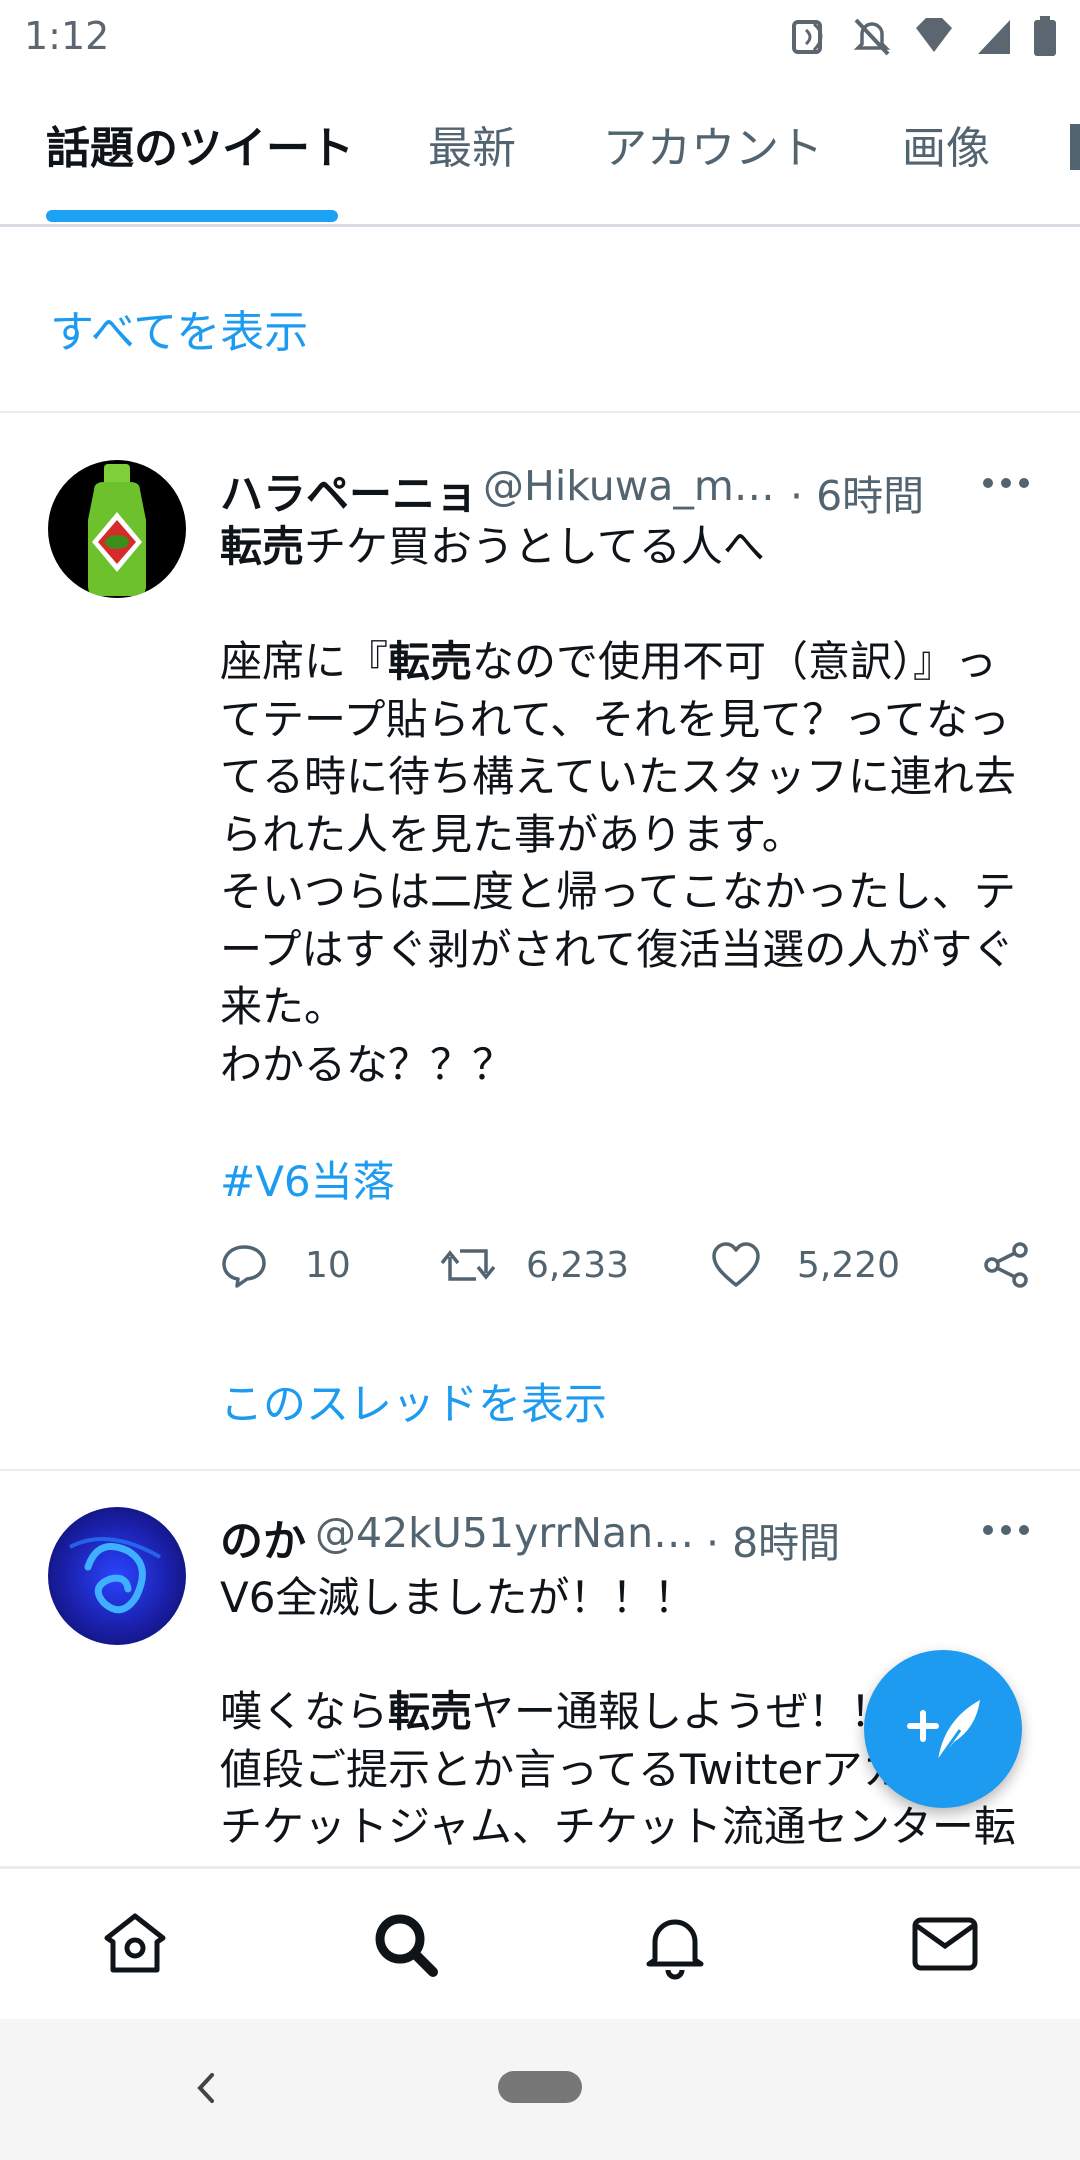 This screenshot has width=1080, height=2160. I want to click on battery-icon, so click(1045, 36).